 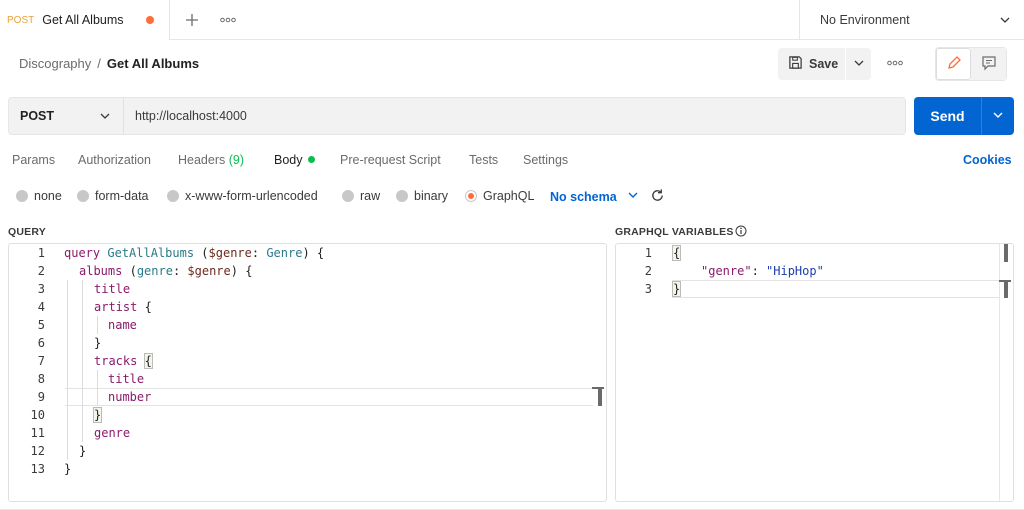 I want to click on save-label: Save, so click(x=824, y=64).